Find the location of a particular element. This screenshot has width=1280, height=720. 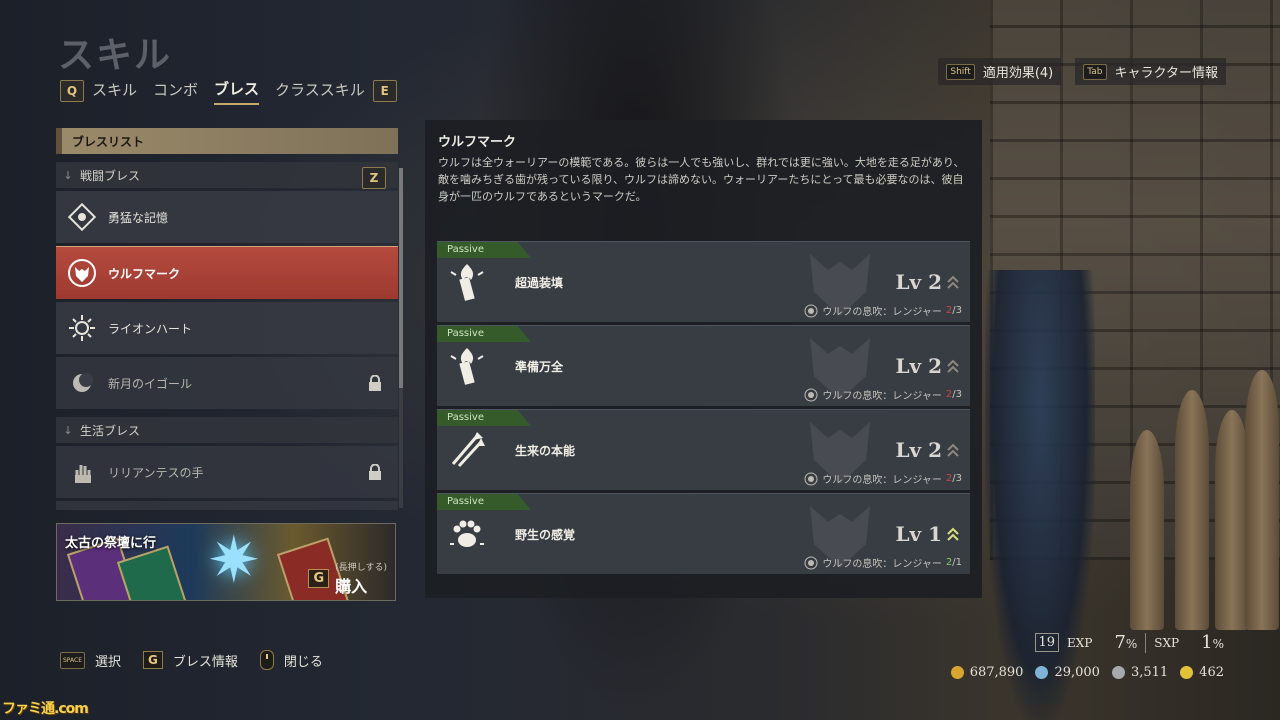

sxp-unit: % is located at coordinates (1218, 644).